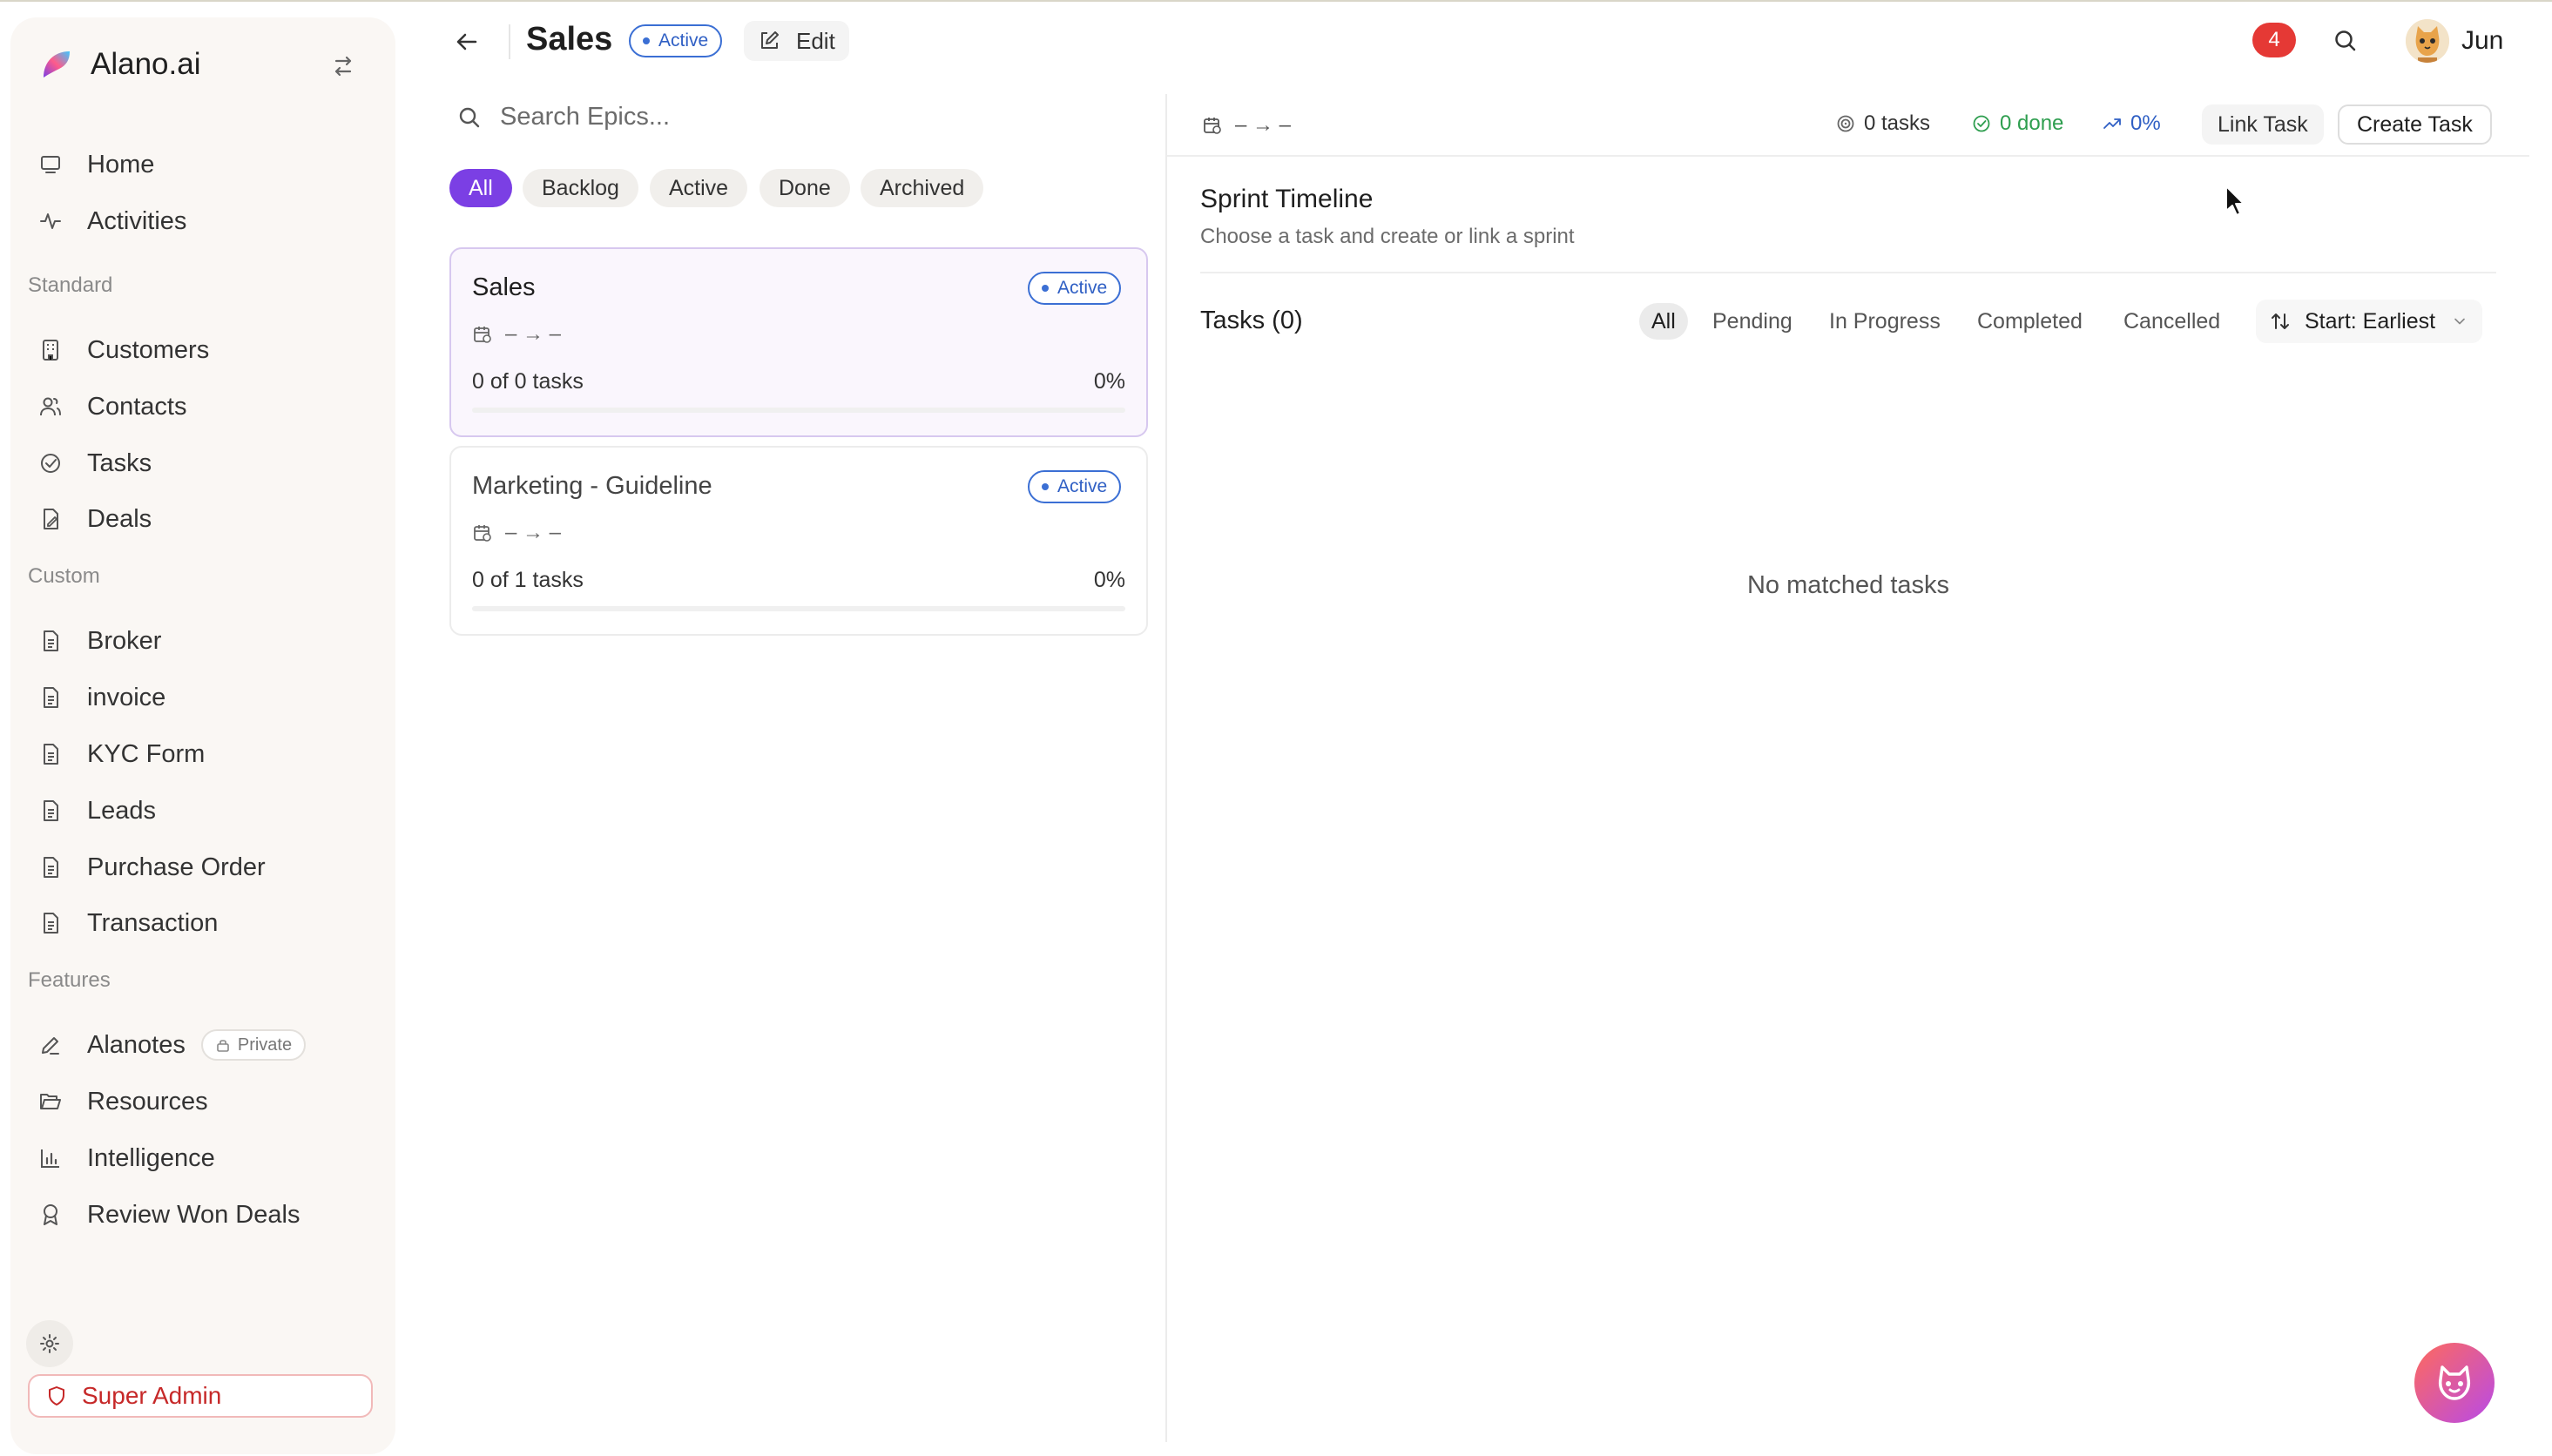 The height and width of the screenshot is (1456, 2552). What do you see at coordinates (509, 41) in the screenshot?
I see `header-divider` at bounding box center [509, 41].